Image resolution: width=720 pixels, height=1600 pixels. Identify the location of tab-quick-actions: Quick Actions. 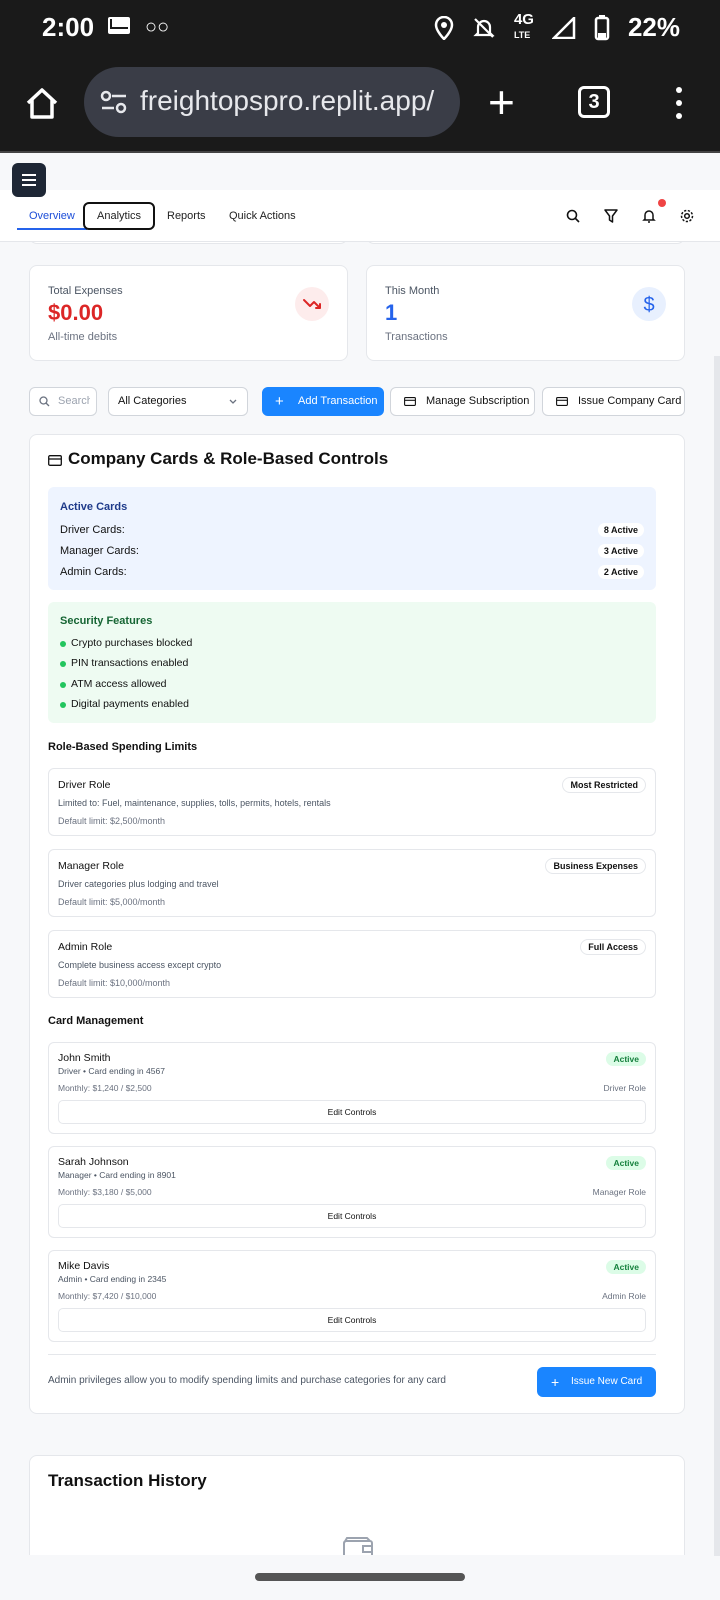
(262, 216).